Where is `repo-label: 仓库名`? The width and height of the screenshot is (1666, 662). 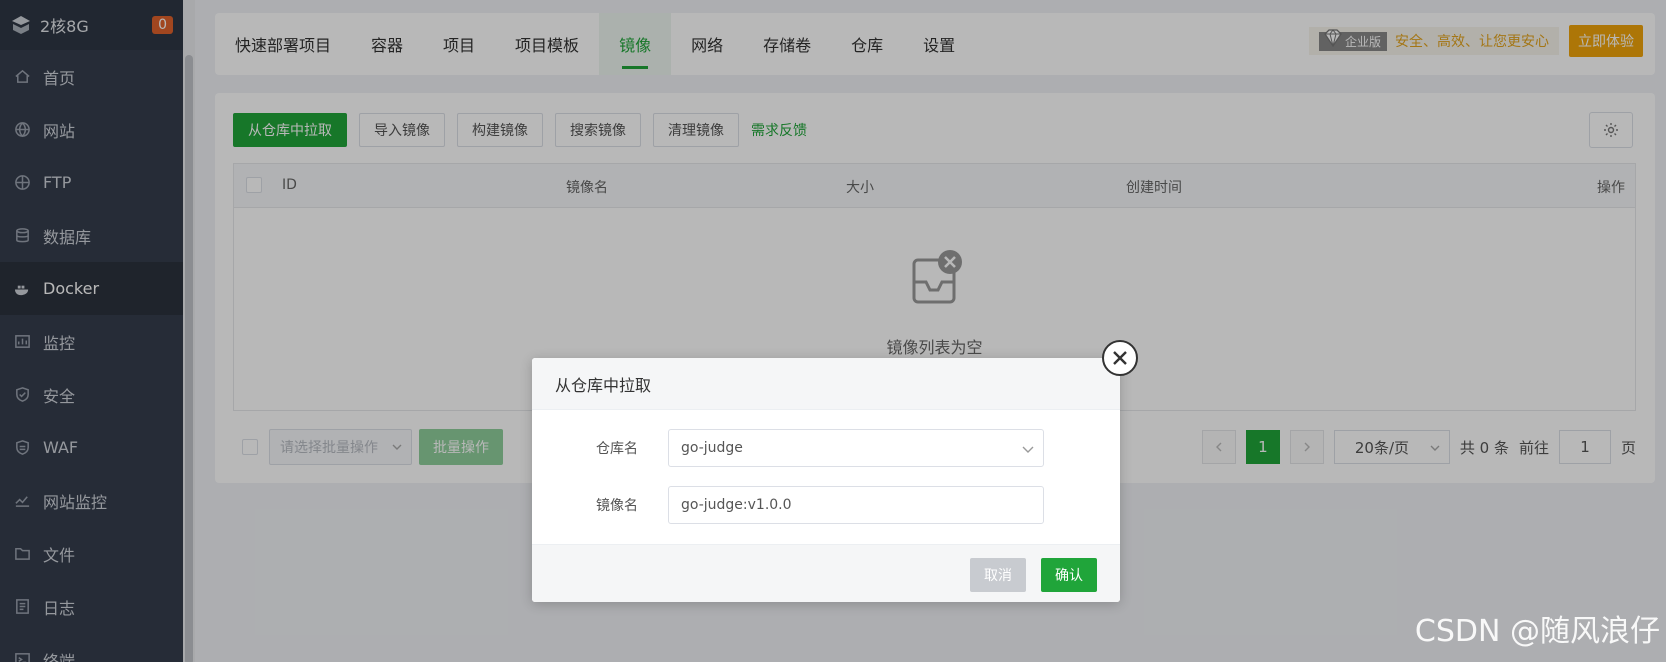 repo-label: 仓库名 is located at coordinates (617, 449).